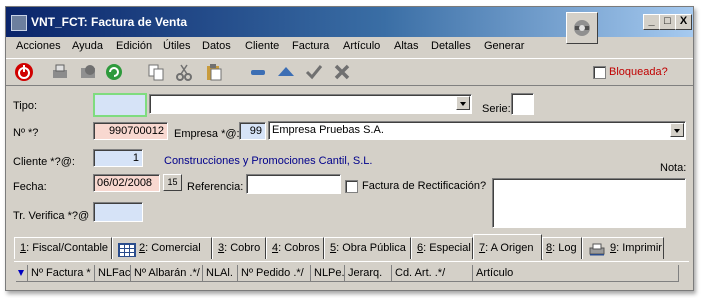 The image size is (706, 298). I want to click on cliente-code-field: 1, so click(118, 158).